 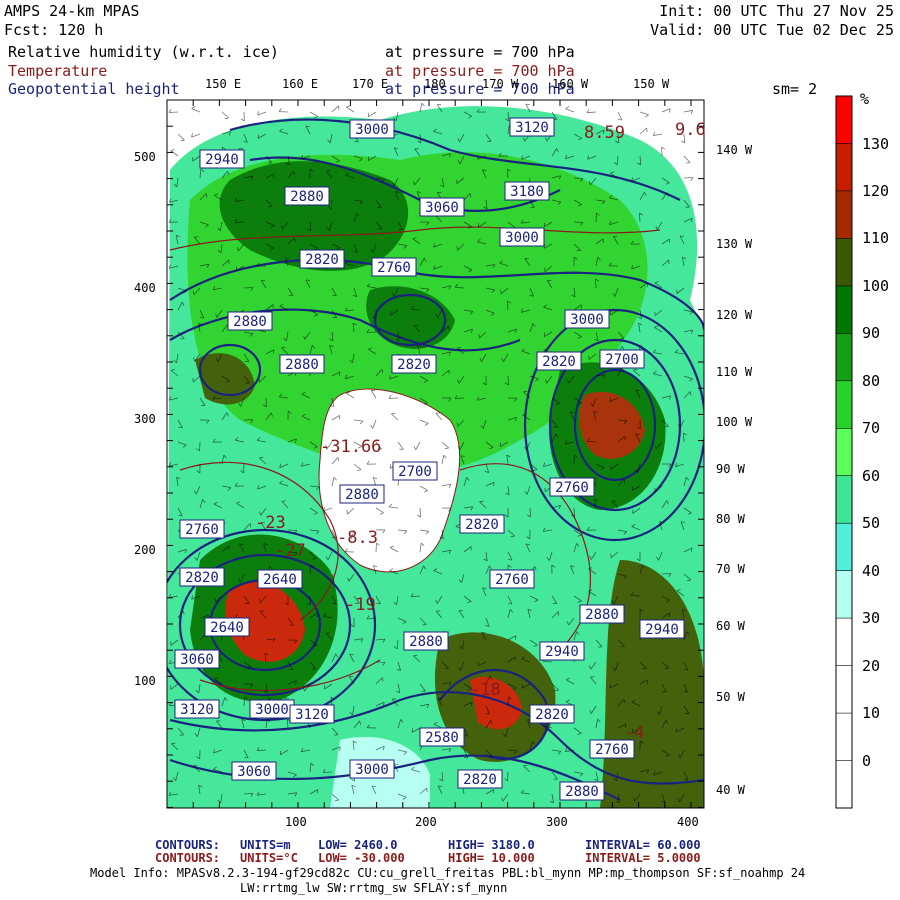 What do you see at coordinates (426, 822) in the screenshot?
I see `x-tick-label: 200` at bounding box center [426, 822].